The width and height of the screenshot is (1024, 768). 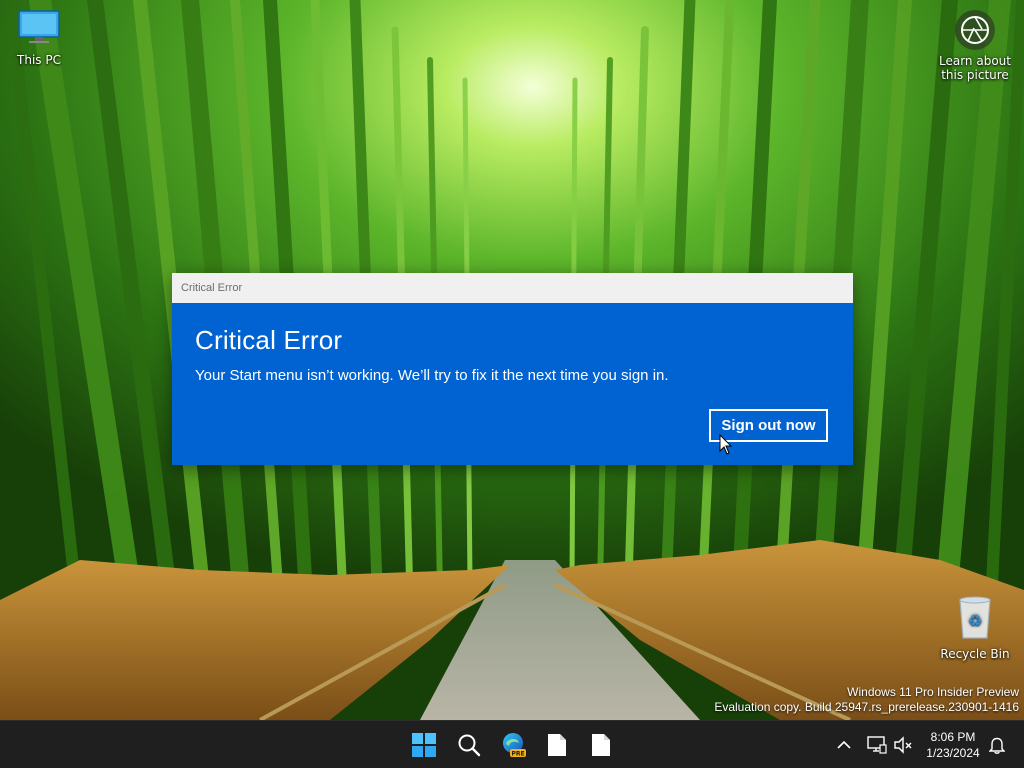 I want to click on search-button, so click(x=469, y=745).